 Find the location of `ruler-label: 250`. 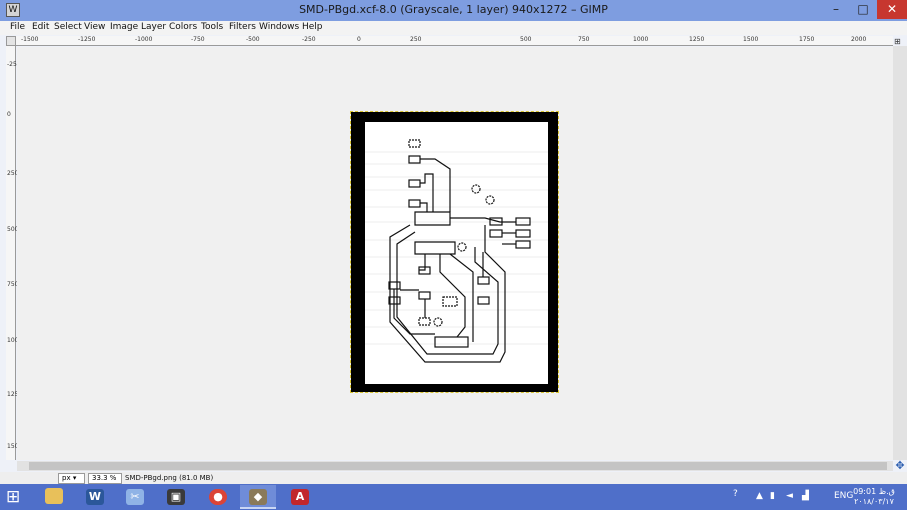

ruler-label: 250 is located at coordinates (416, 39).